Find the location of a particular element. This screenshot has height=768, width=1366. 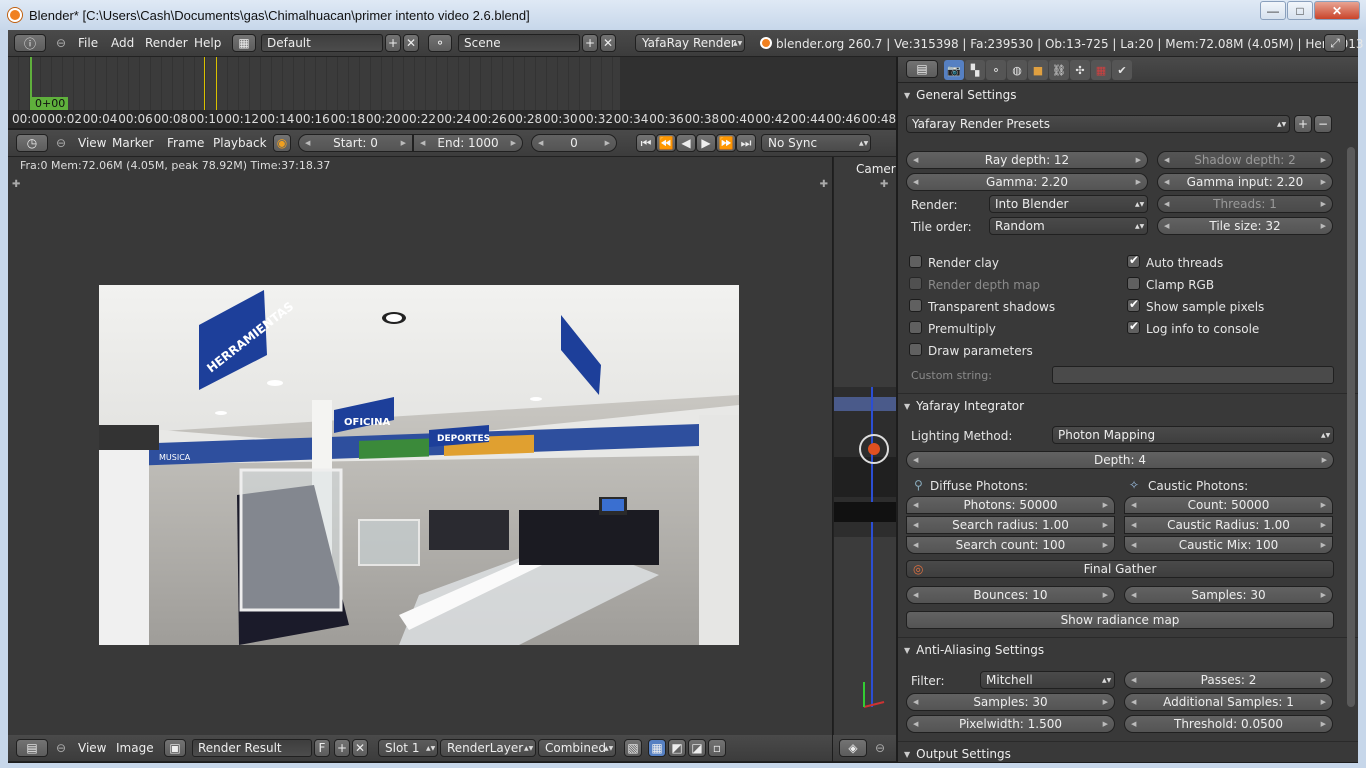

general-settings-header: General Settings is located at coordinates (1119, 95).